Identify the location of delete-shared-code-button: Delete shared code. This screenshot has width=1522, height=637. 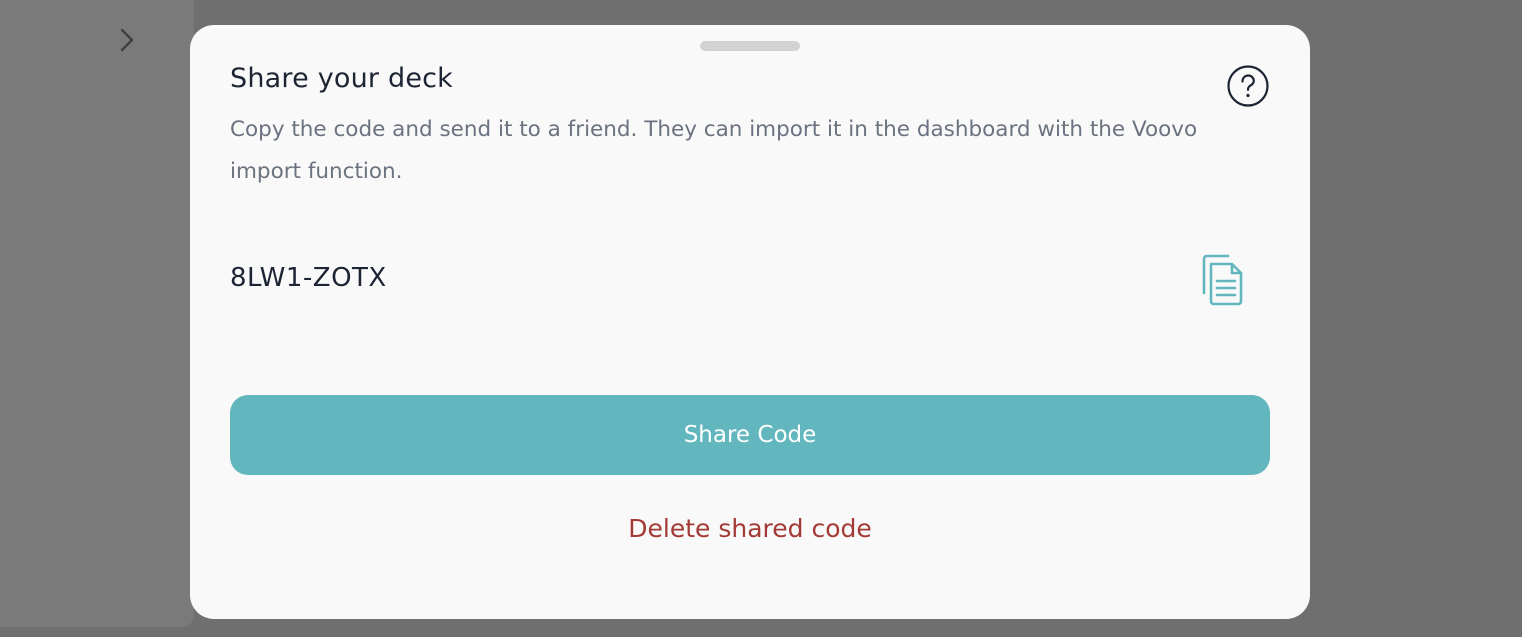
(750, 528).